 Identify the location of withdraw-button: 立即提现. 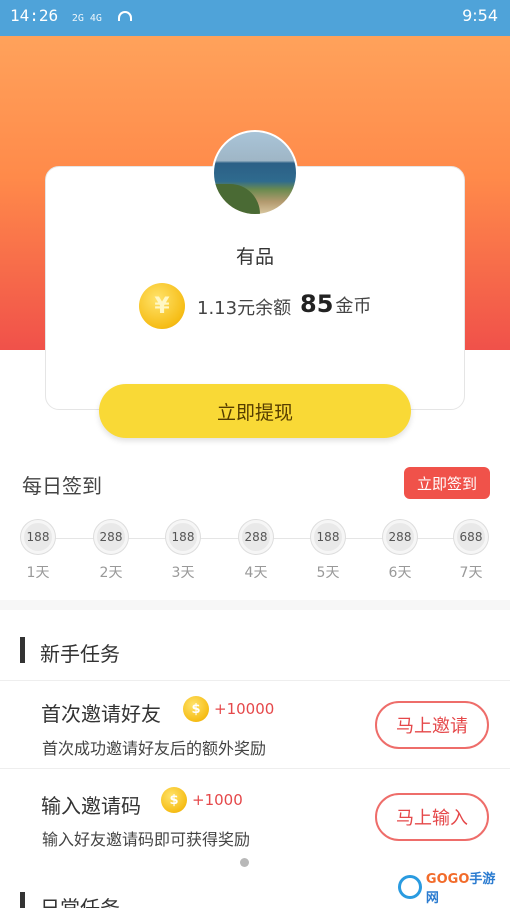
(255, 411).